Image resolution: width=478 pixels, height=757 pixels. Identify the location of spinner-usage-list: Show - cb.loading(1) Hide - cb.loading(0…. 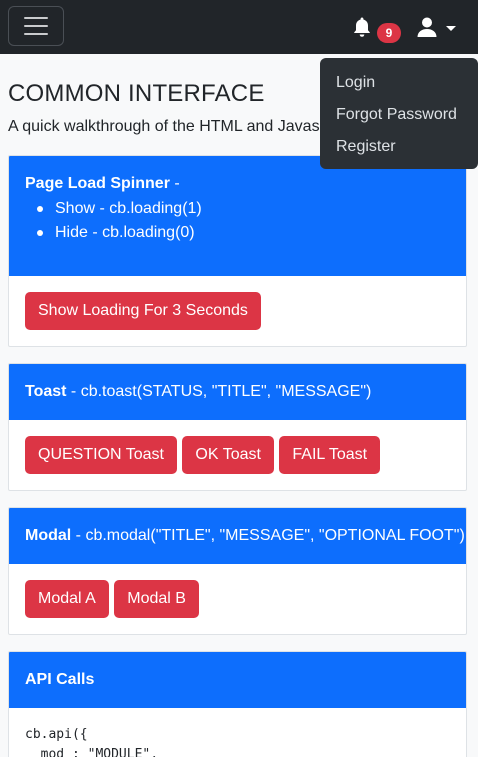
(237, 221).